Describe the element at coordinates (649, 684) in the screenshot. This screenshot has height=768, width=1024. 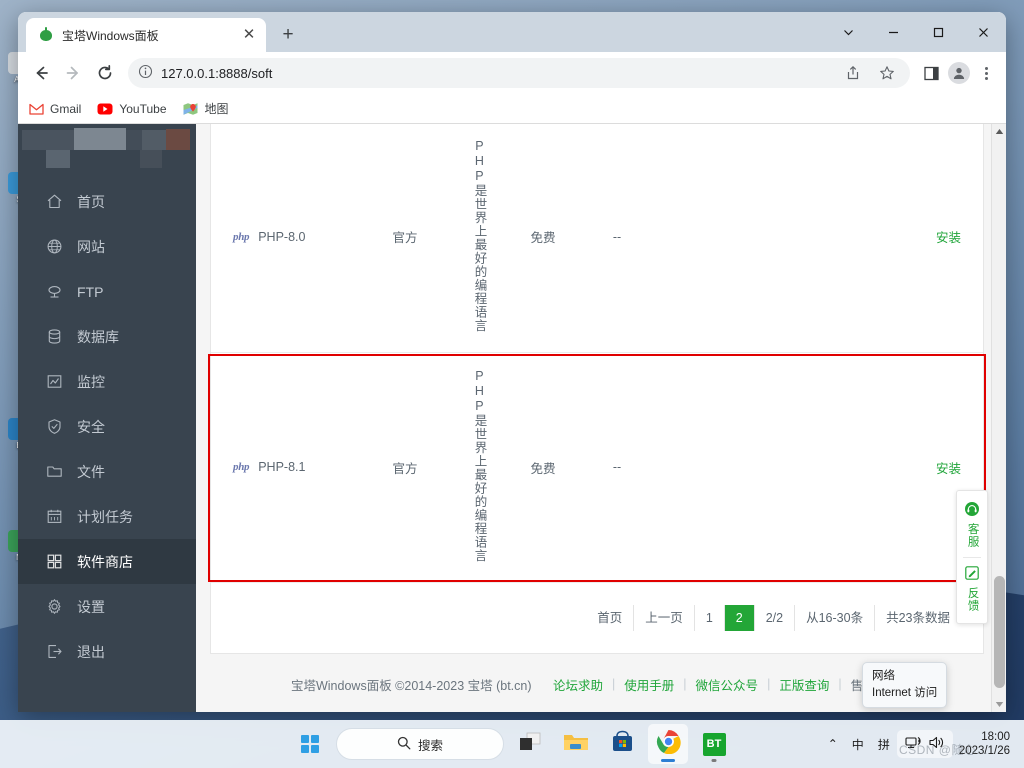
I see `footer-link-manual: 使用手册` at that location.